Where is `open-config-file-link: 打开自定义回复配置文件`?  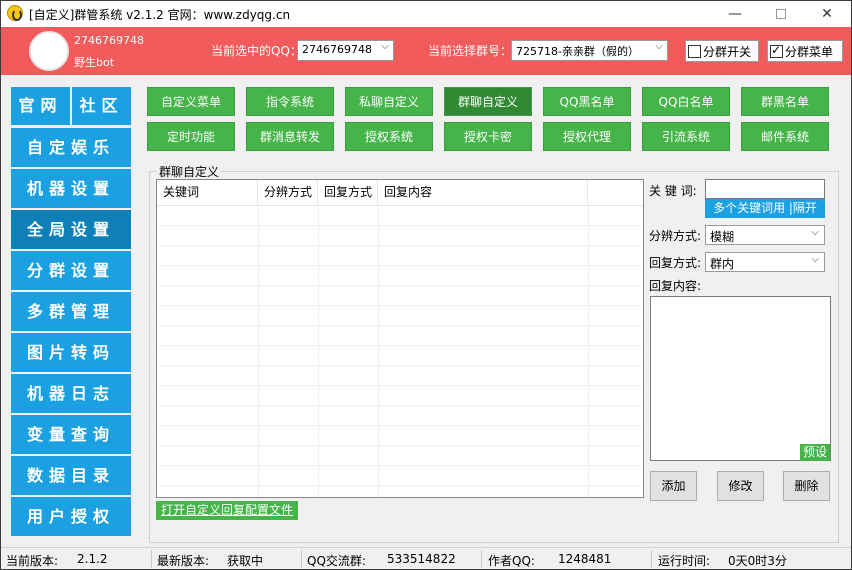 open-config-file-link: 打开自定义回复配置文件 is located at coordinates (227, 510).